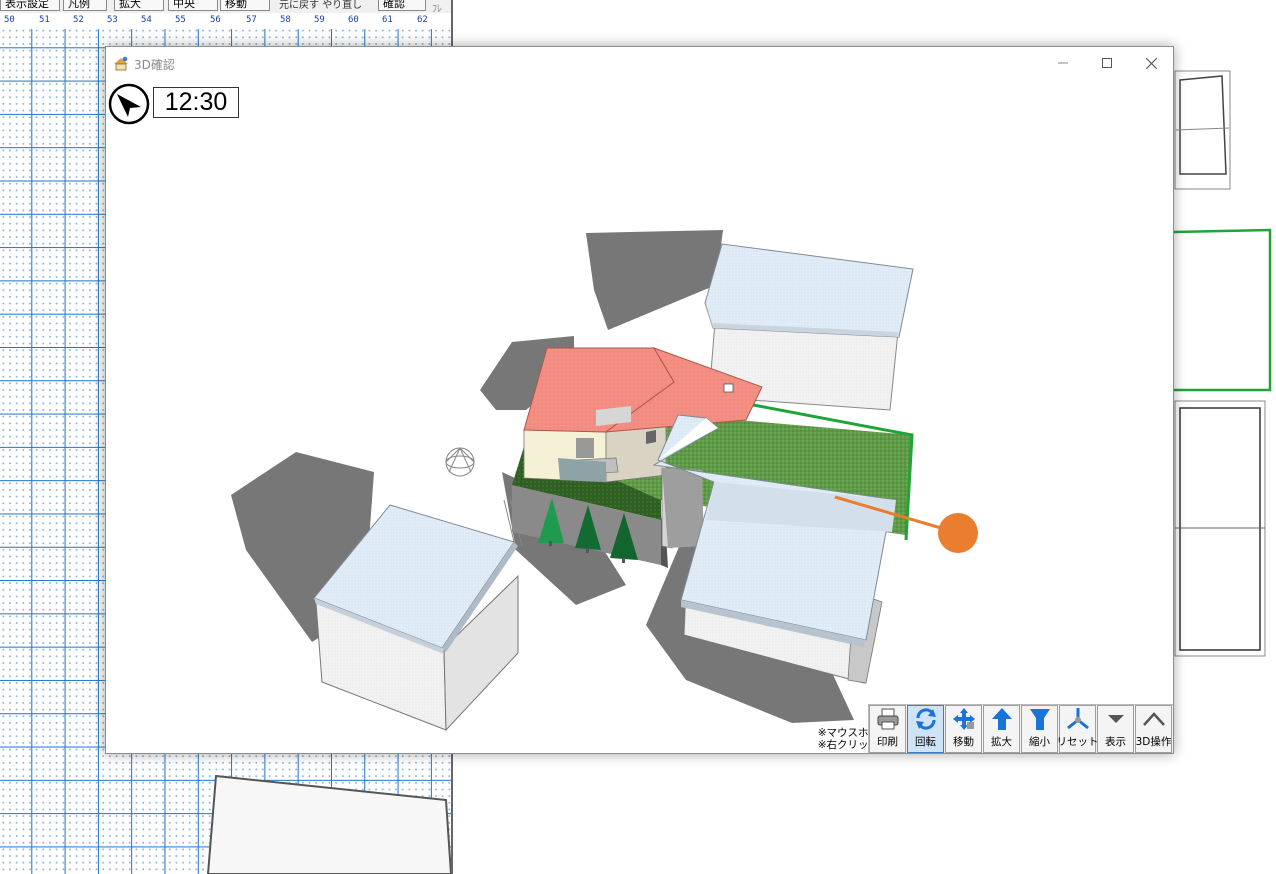  Describe the element at coordinates (963, 742) in the screenshot. I see `move-label: 移動` at that location.